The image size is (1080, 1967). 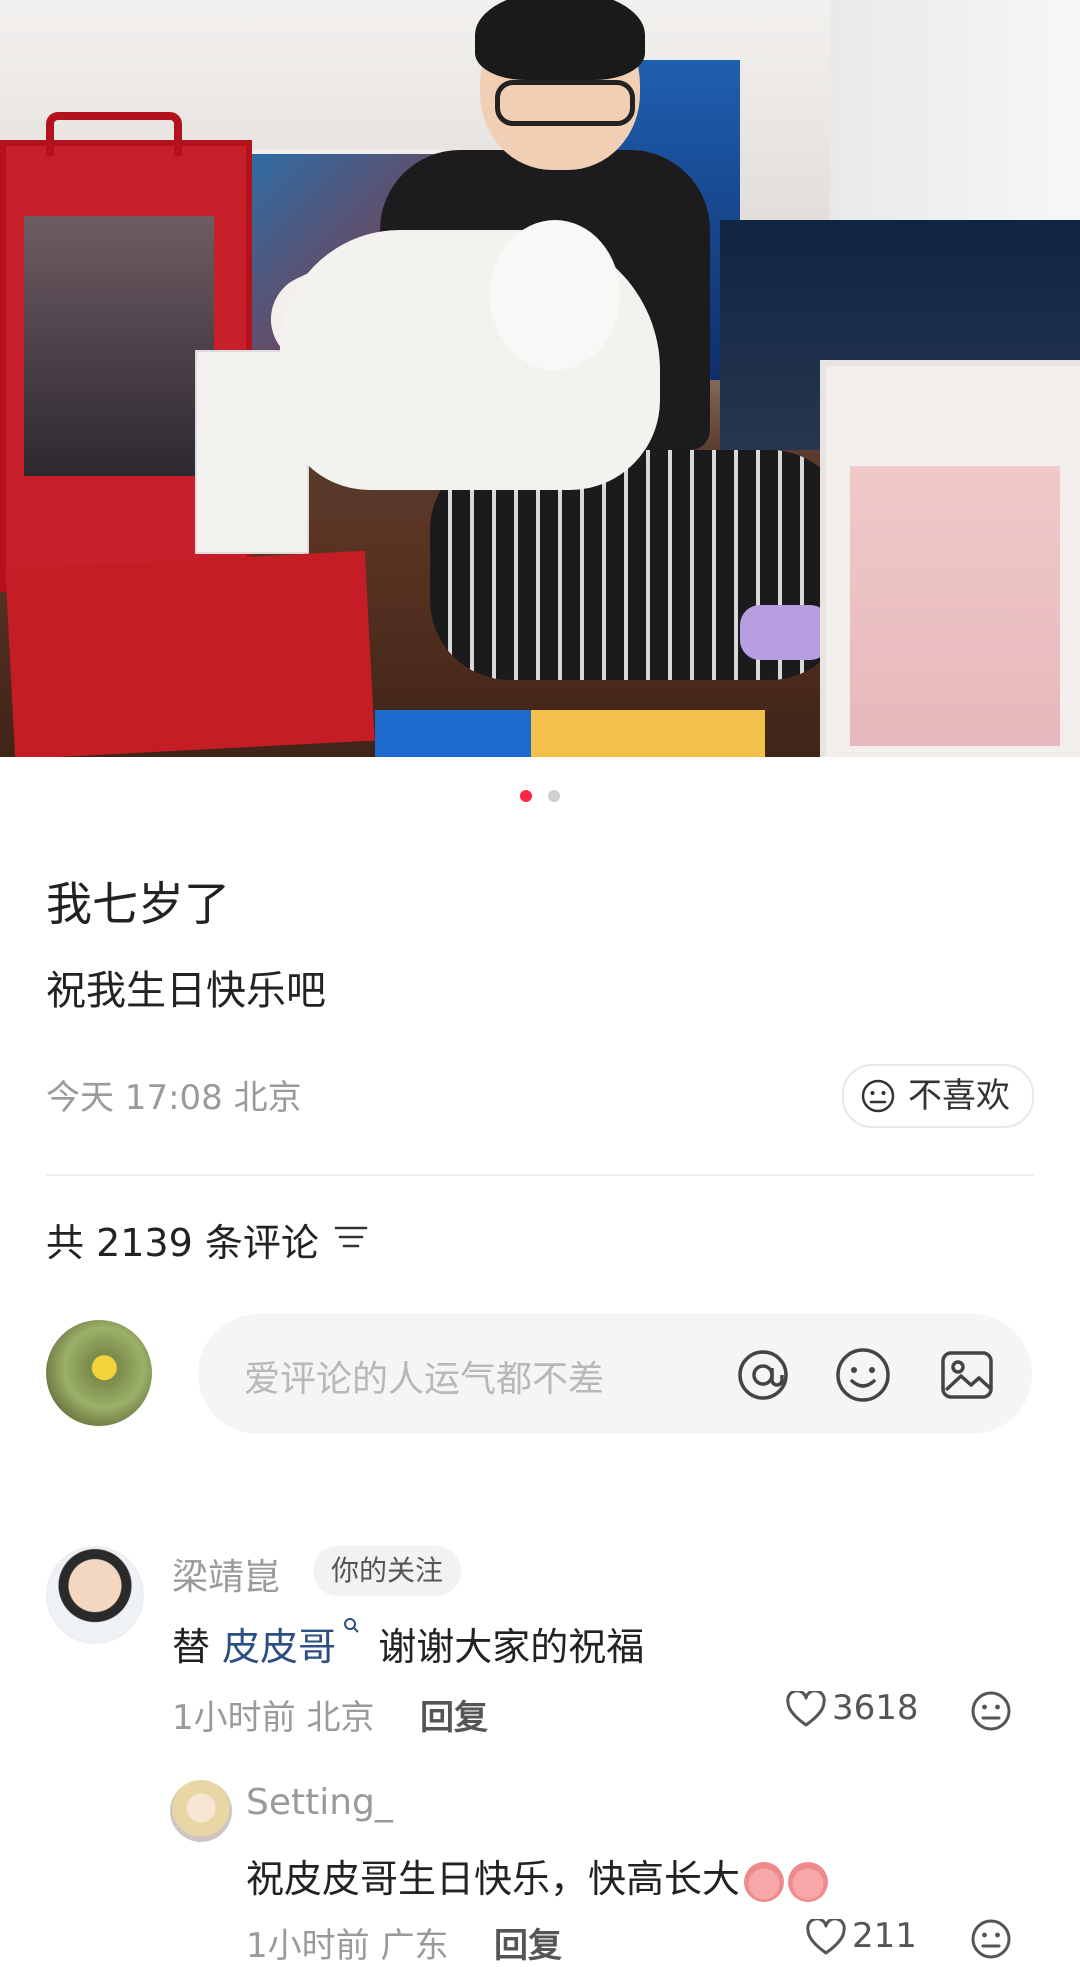 I want to click on mention-link: 皮皮哥, so click(x=279, y=1647).